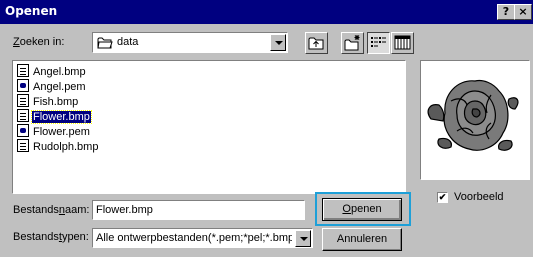 This screenshot has width=533, height=257. Describe the element at coordinates (506, 12) in the screenshot. I see `help-button: ?` at that location.